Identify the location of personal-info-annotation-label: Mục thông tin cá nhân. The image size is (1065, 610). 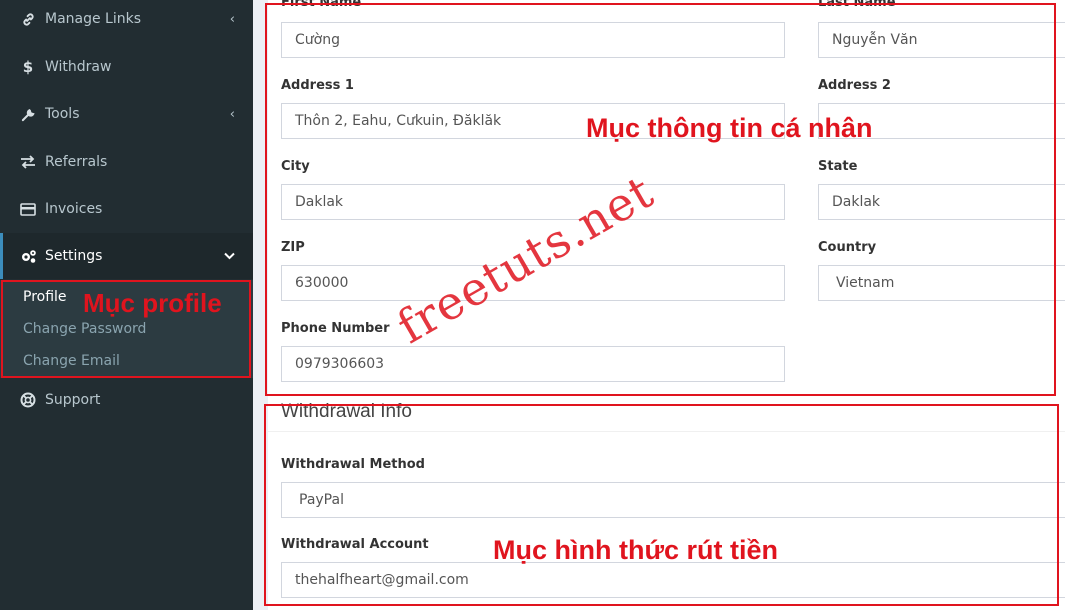
(729, 128).